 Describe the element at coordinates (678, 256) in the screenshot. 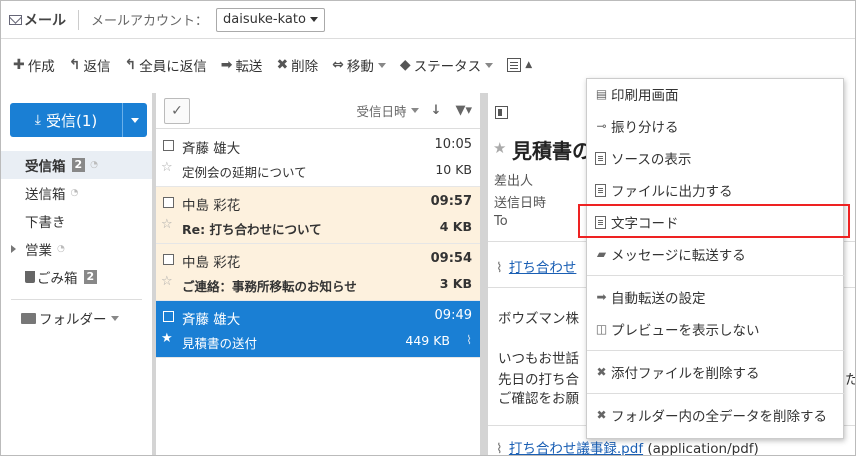

I see `menu-item-label: メッセージに転送する` at that location.